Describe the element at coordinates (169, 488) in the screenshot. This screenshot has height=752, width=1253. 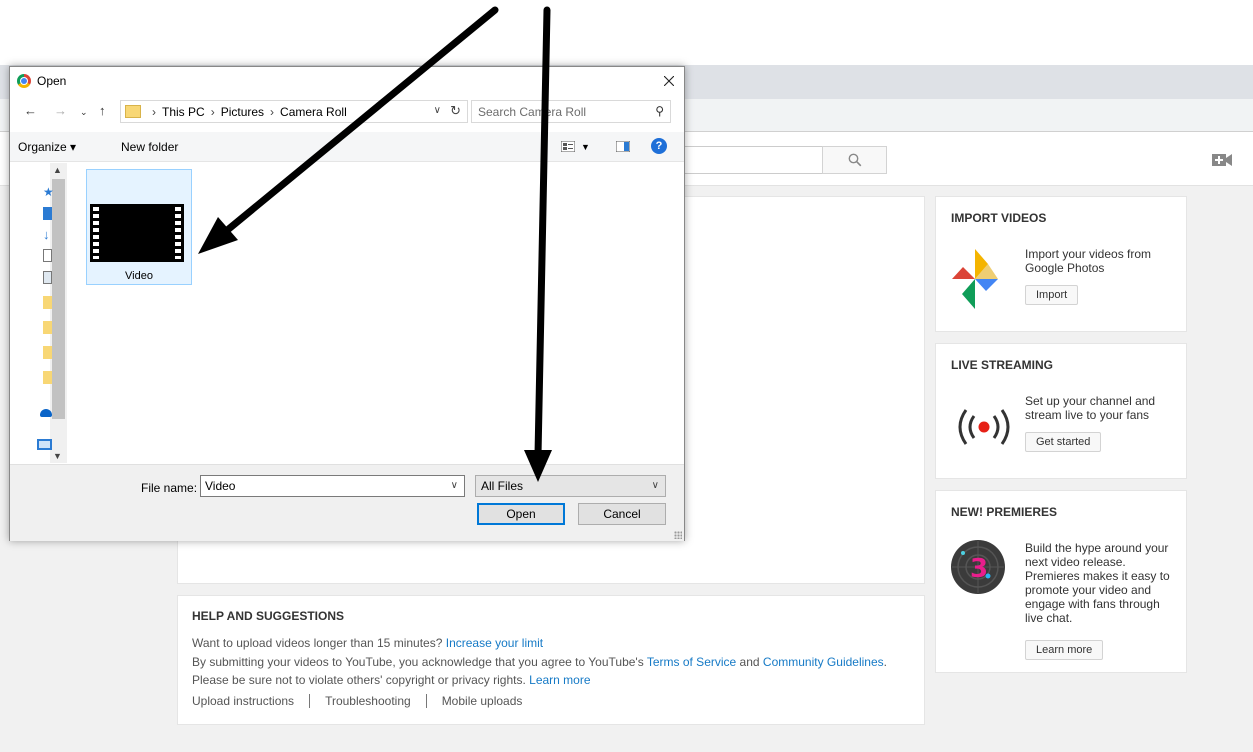
I see `file-name-label: File name:` at that location.